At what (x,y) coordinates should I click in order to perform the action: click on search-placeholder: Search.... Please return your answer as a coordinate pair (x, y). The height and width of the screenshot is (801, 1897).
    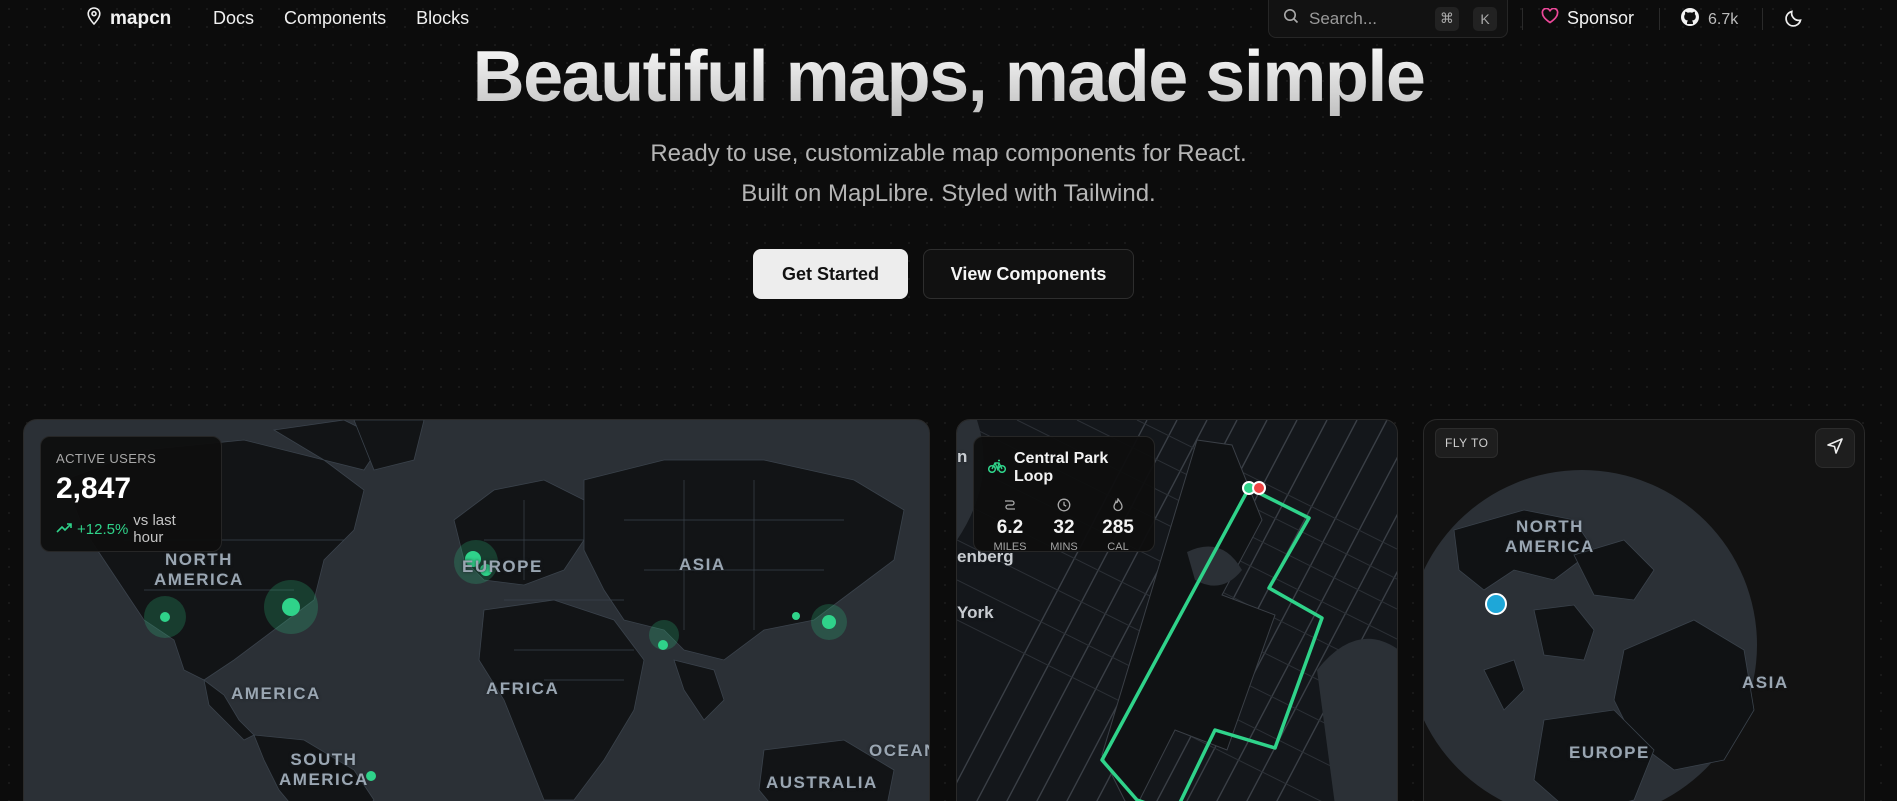
    Looking at the image, I should click on (1343, 18).